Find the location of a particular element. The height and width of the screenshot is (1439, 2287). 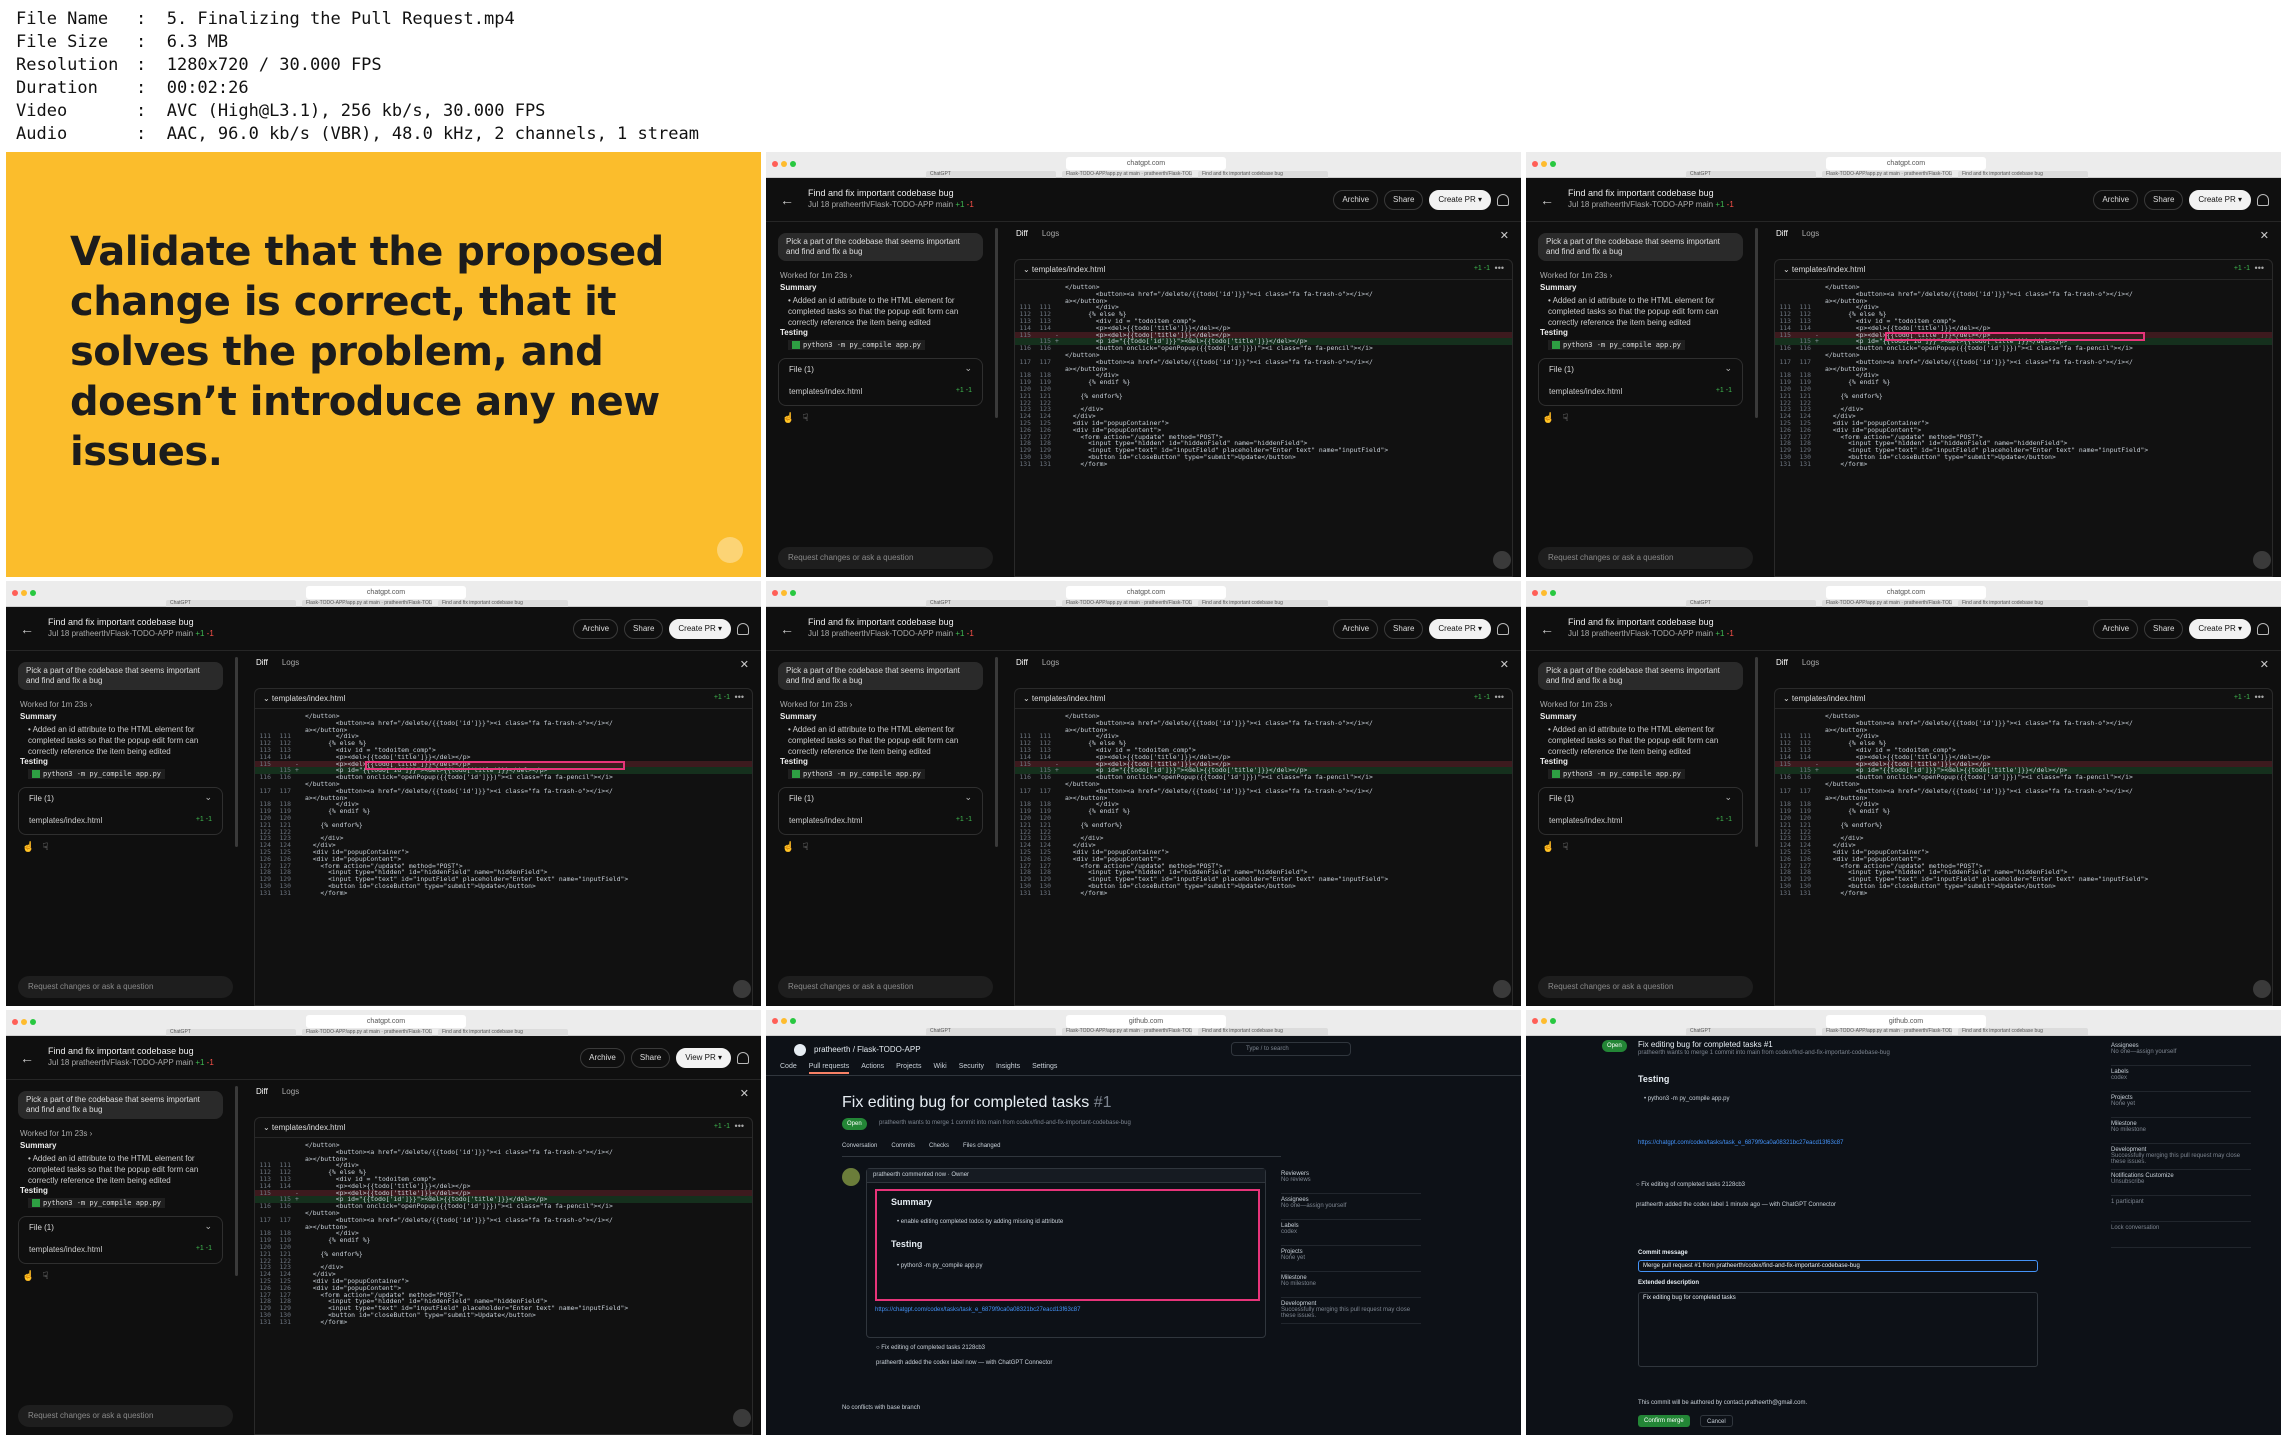

confirm-merge-button: Confirm merge is located at coordinates (1664, 1421).